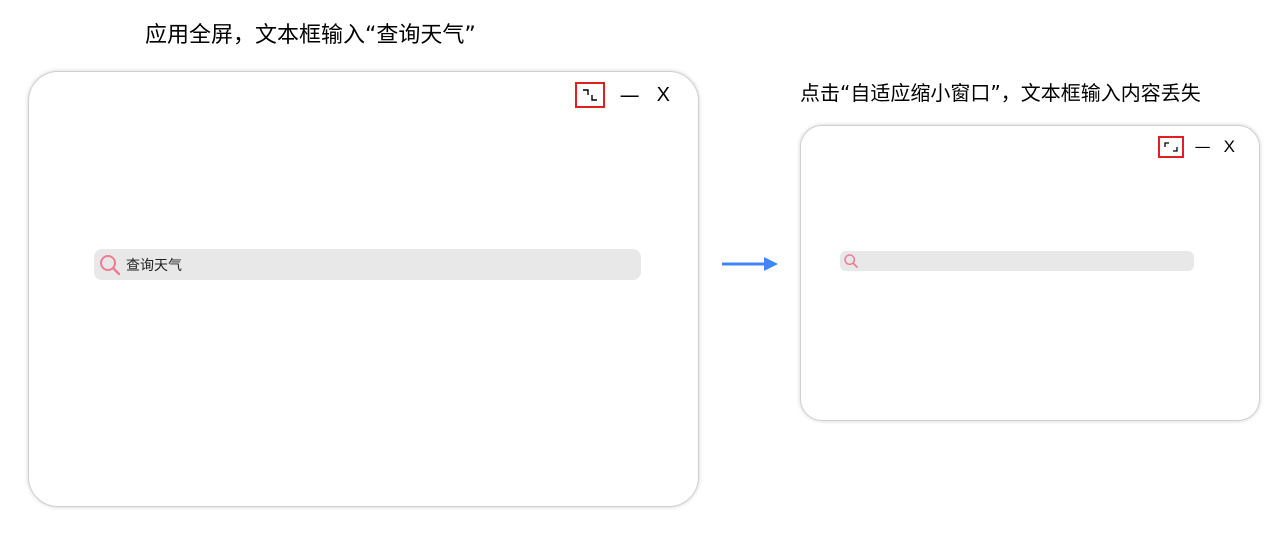 This screenshot has width=1283, height=542. I want to click on transition-arrow-icon, so click(750, 264).